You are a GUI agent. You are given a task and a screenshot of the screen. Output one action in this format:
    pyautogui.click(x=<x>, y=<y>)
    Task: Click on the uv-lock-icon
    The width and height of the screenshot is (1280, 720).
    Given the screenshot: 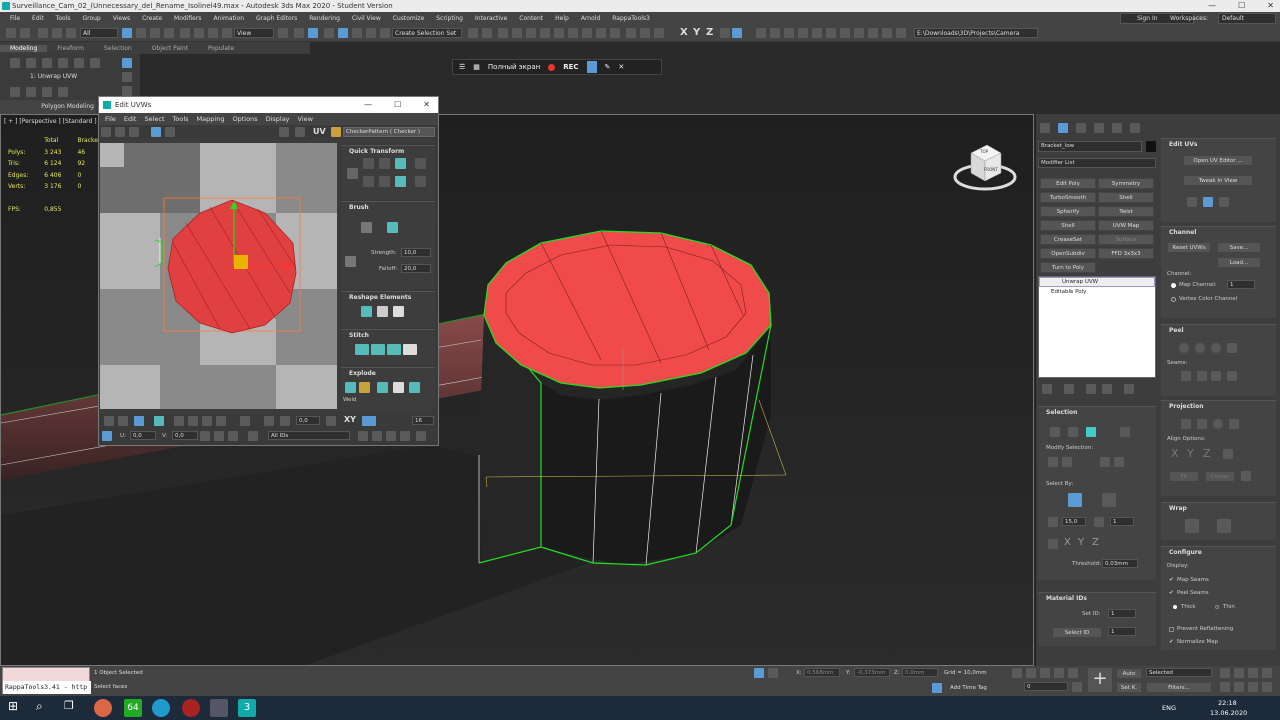 What is the action you would take?
    pyautogui.click(x=205, y=436)
    